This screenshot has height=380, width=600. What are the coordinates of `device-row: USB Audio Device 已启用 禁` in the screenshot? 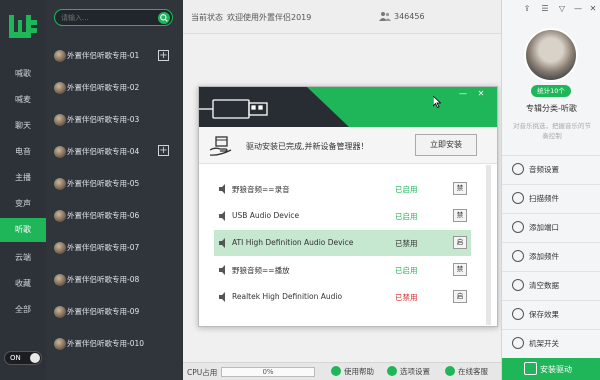 It's located at (342, 216).